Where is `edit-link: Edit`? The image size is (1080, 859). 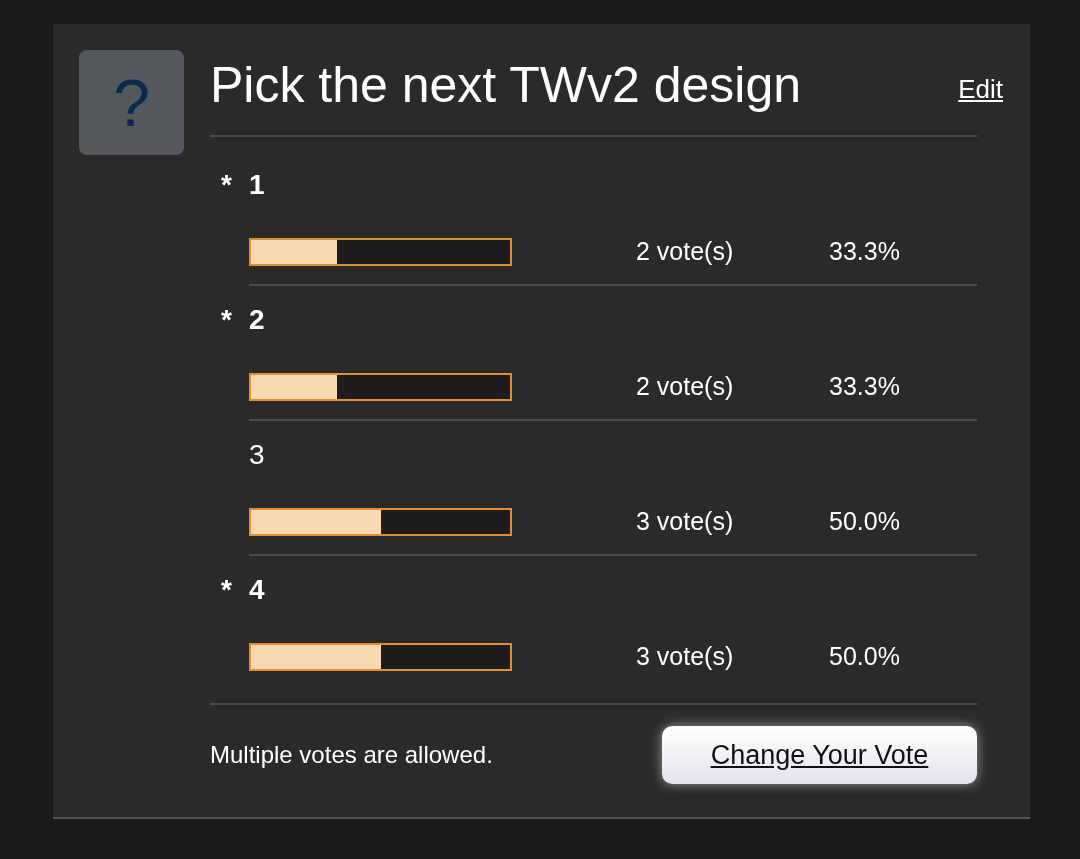
edit-link: Edit is located at coordinates (980, 89).